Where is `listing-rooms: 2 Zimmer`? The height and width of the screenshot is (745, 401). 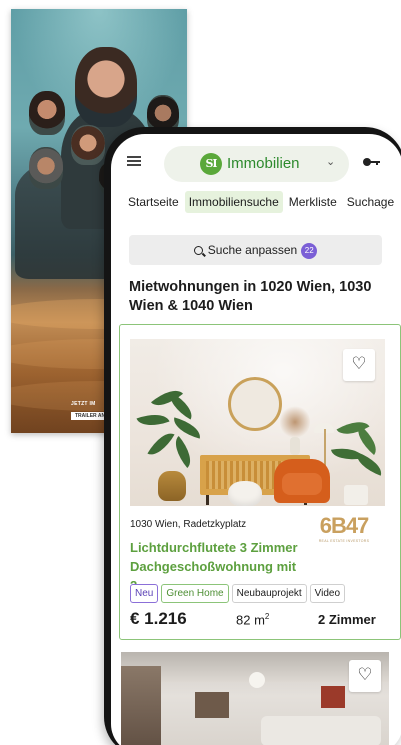
listing-rooms: 2 Zimmer is located at coordinates (347, 619).